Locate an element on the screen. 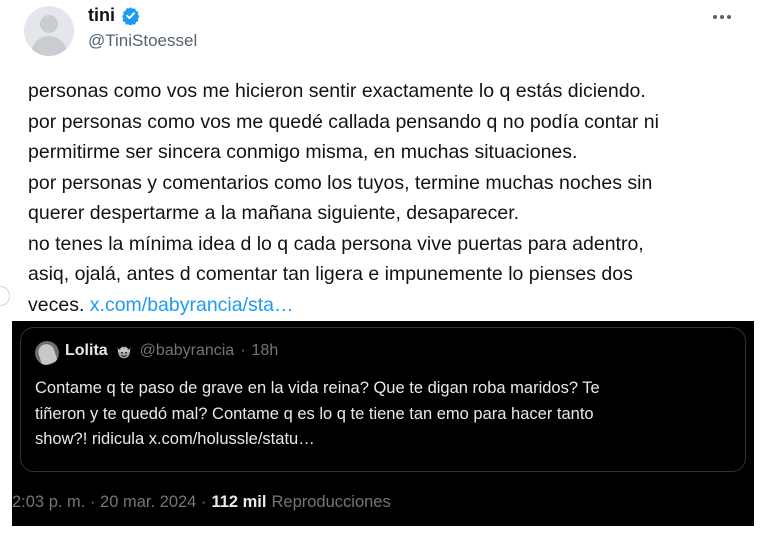 The height and width of the screenshot is (539, 764). quoted-author-avatar is located at coordinates (47, 353).